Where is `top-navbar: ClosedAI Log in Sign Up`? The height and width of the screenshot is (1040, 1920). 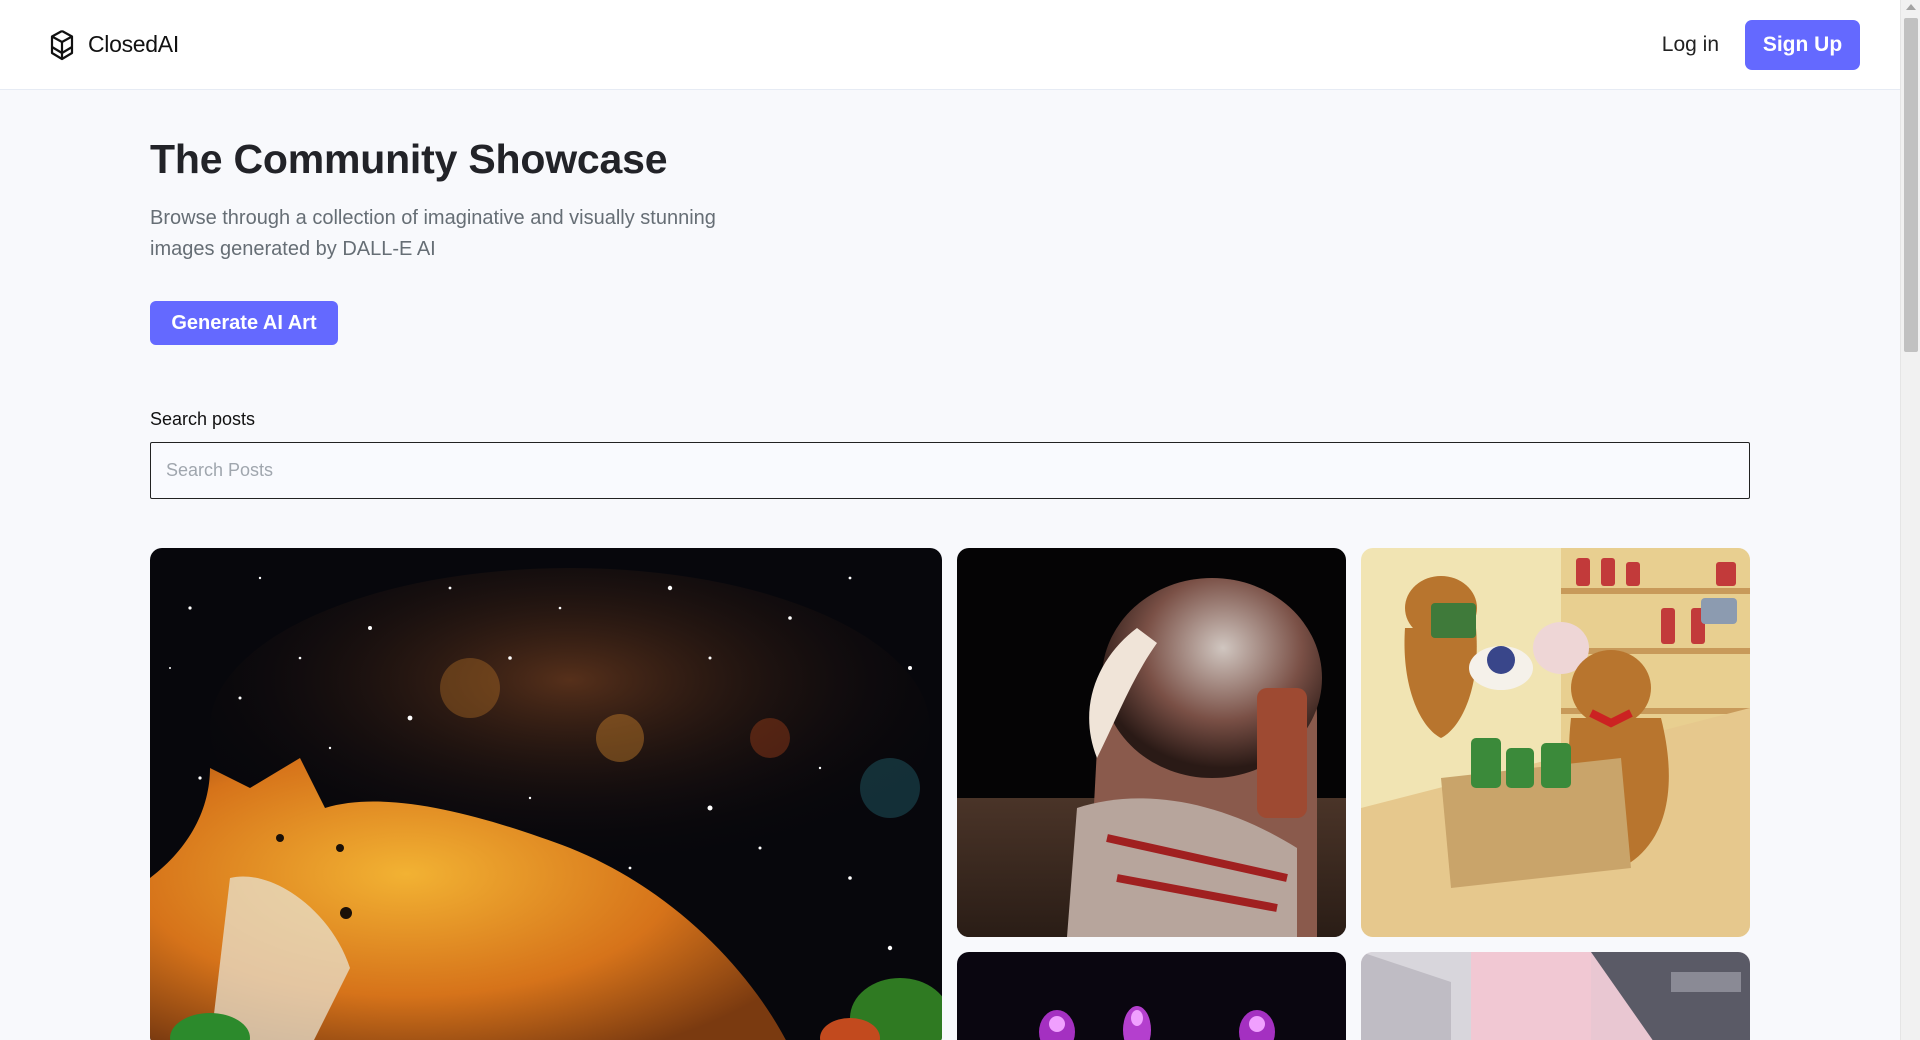 top-navbar: ClosedAI Log in Sign Up is located at coordinates (950, 45).